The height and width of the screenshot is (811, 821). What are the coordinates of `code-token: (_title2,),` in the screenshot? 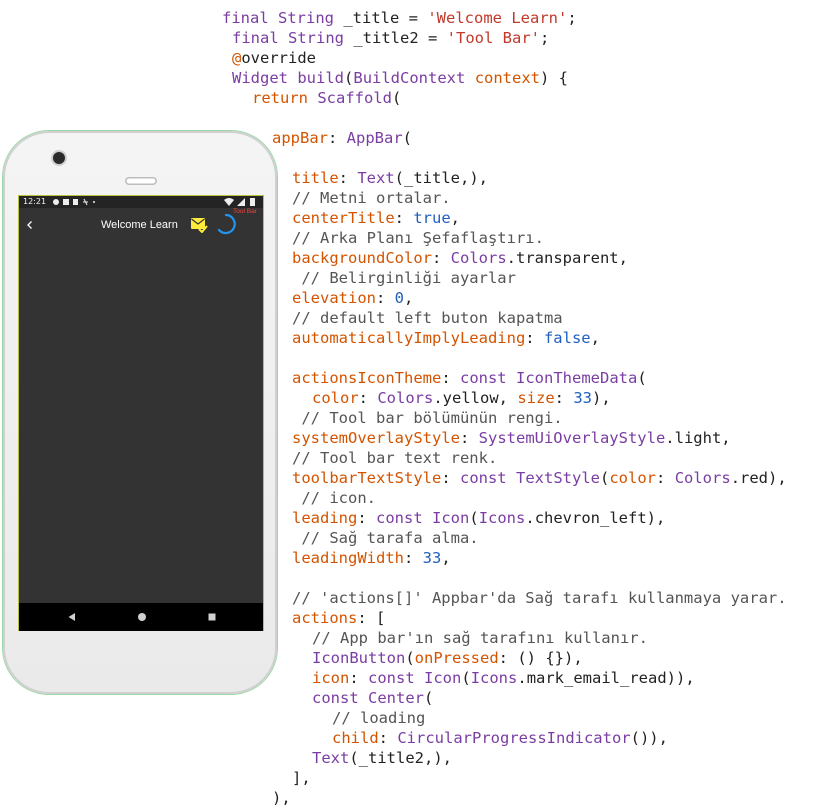 It's located at (400, 758).